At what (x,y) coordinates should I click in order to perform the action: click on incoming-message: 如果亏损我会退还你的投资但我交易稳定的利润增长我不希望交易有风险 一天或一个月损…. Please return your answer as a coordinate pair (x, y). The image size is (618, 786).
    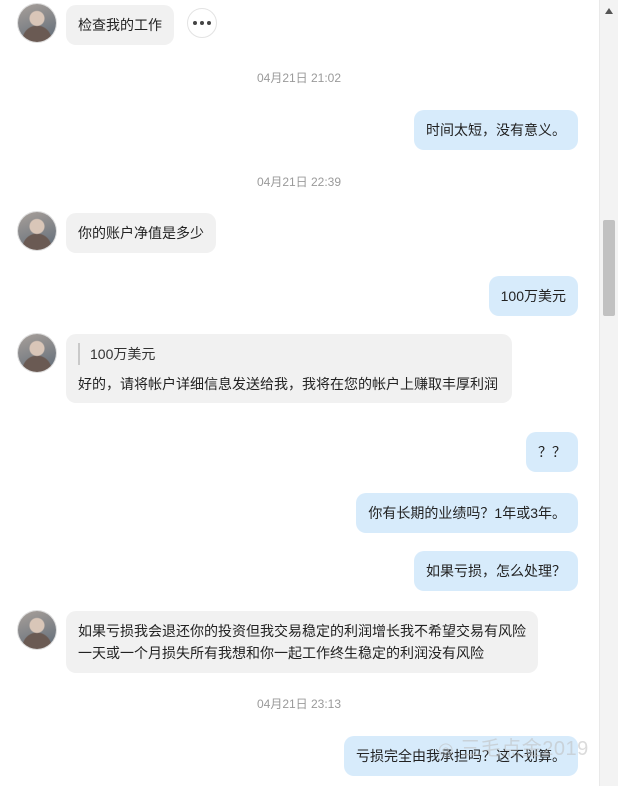
    Looking at the image, I should click on (302, 642).